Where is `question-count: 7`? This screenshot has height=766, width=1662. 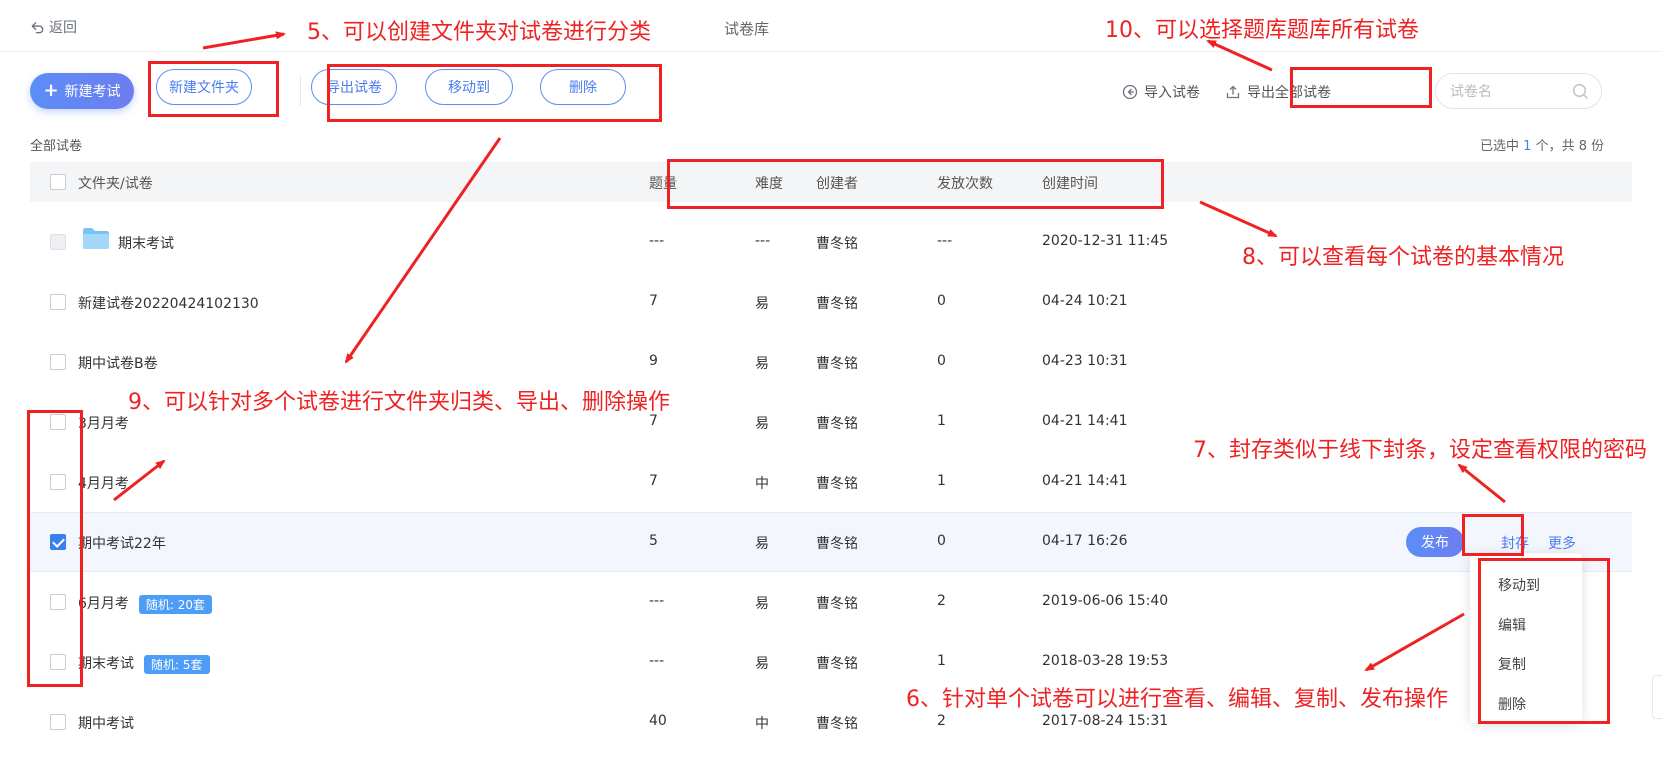
question-count: 7 is located at coordinates (653, 301).